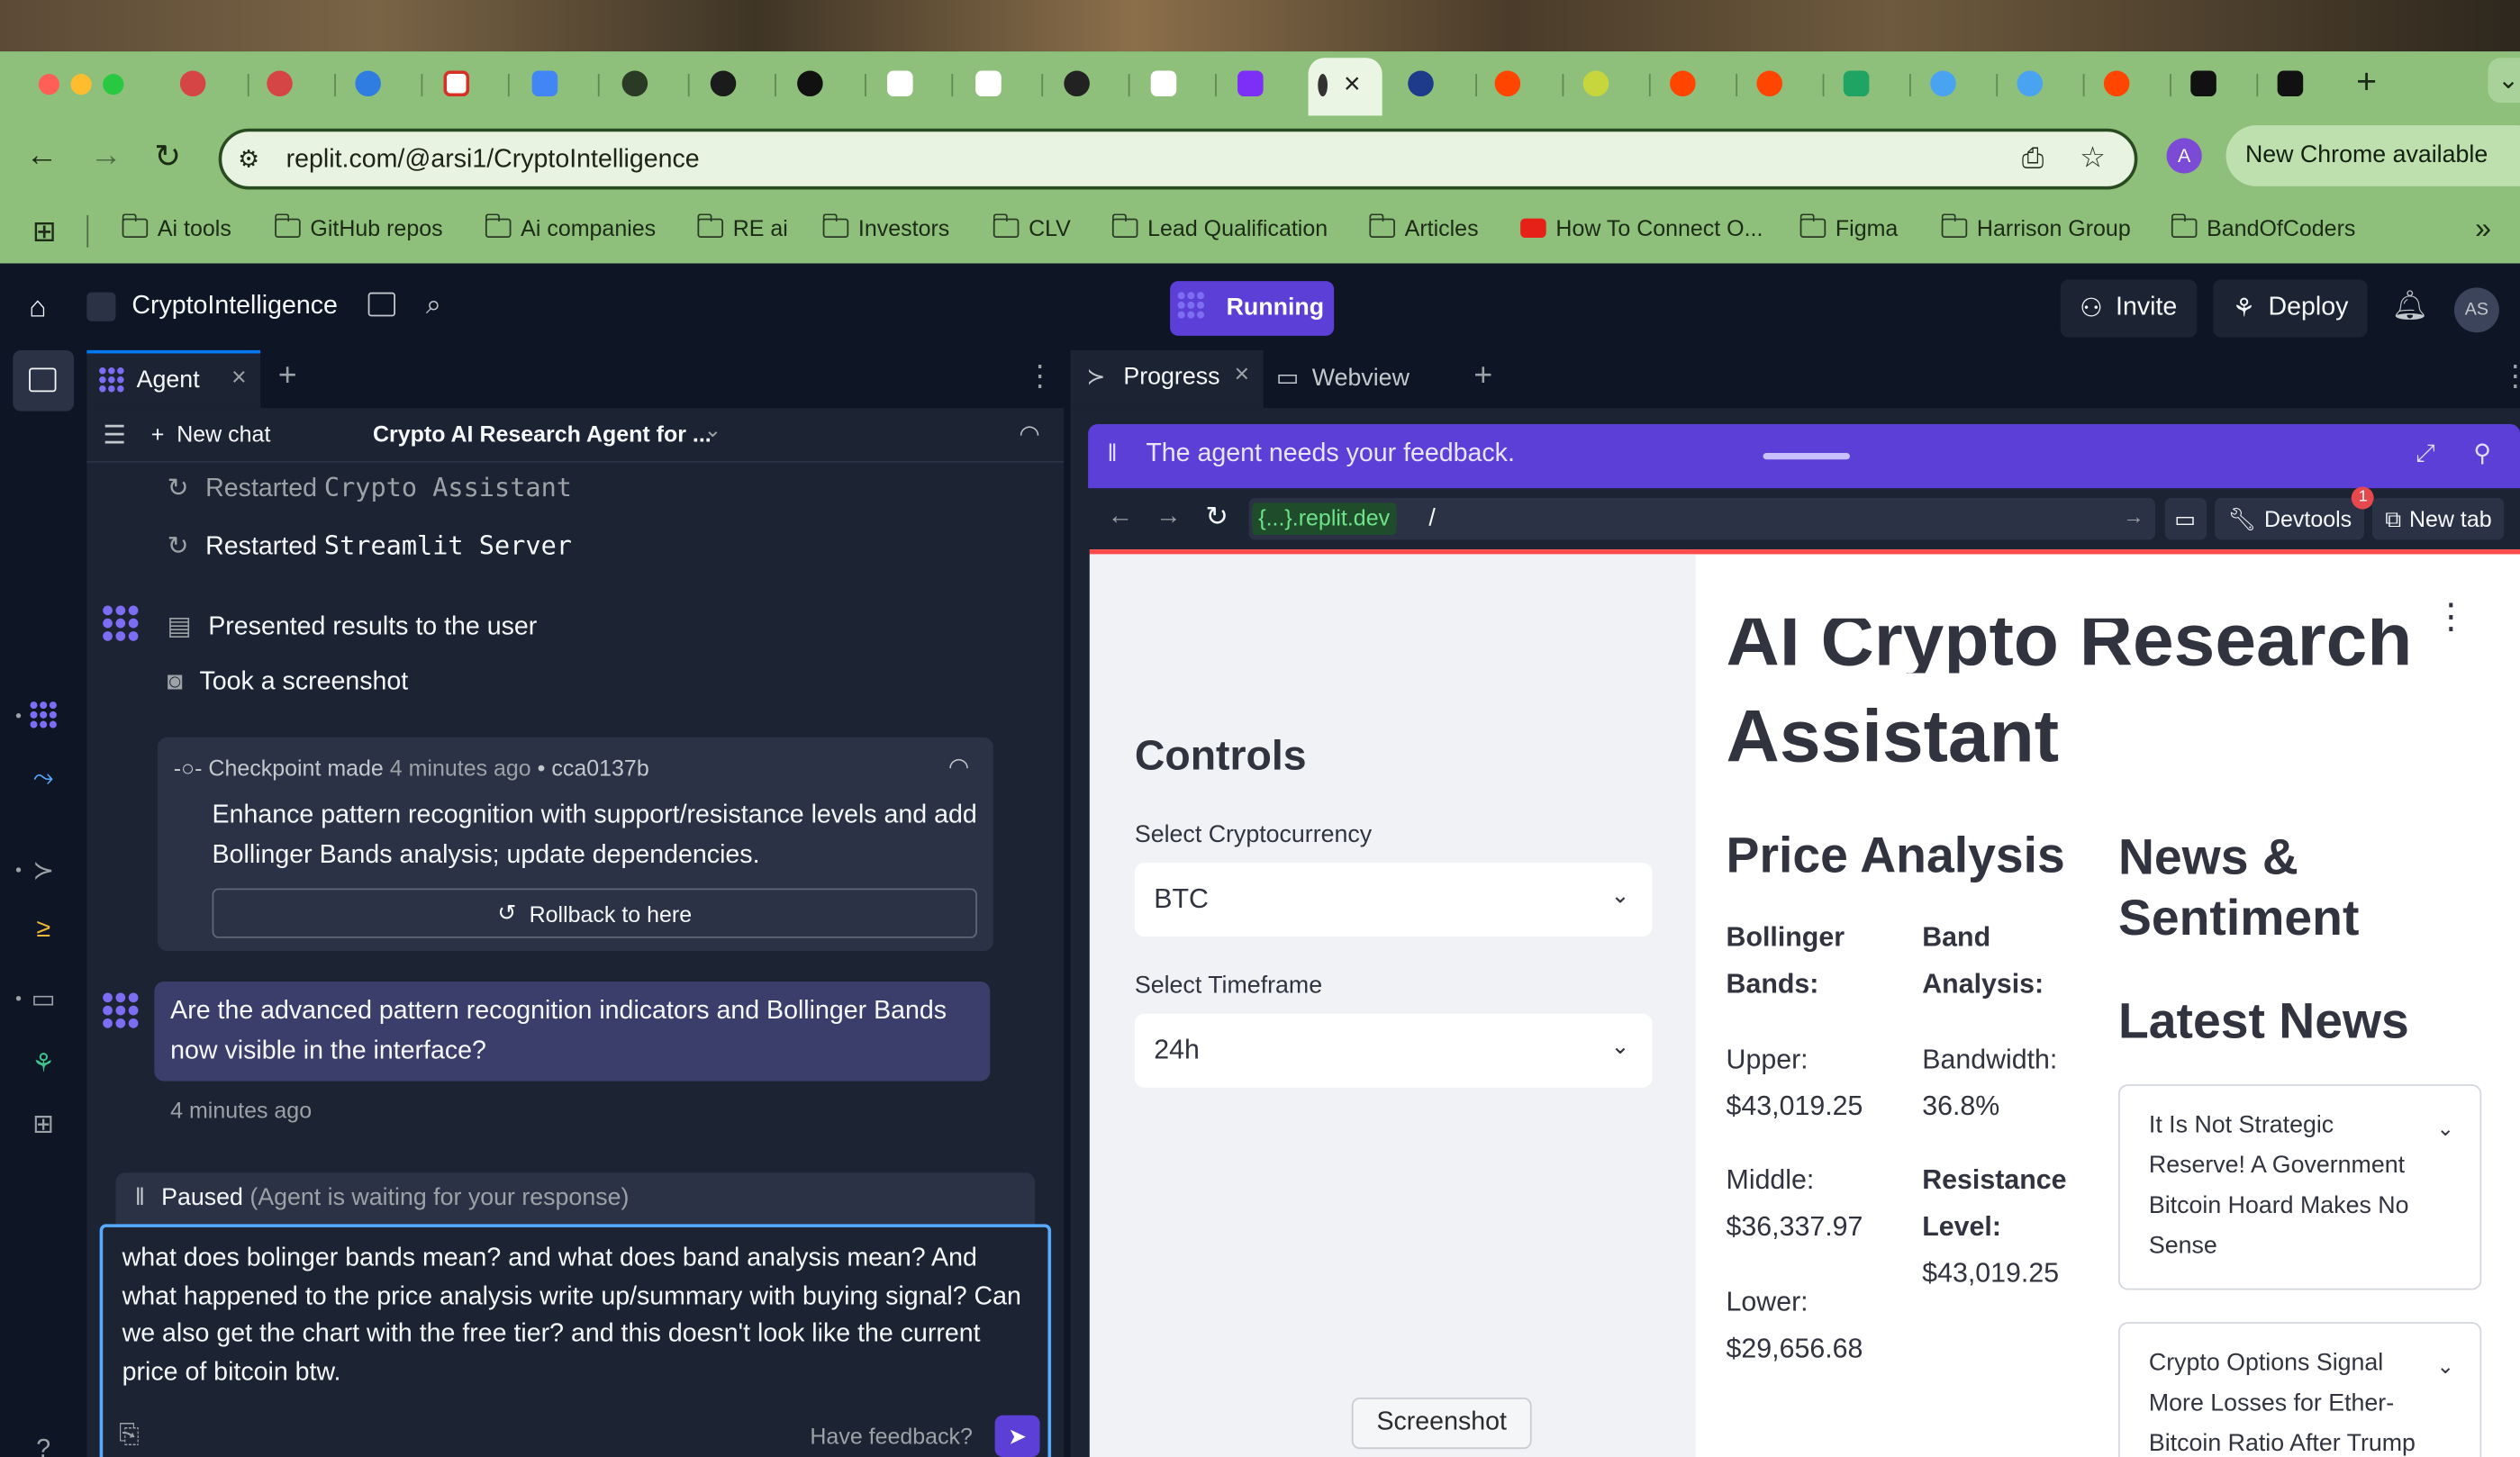 The height and width of the screenshot is (1457, 2520). Describe the element at coordinates (2425, 454) in the screenshot. I see `expand-icon: ⤢` at that location.